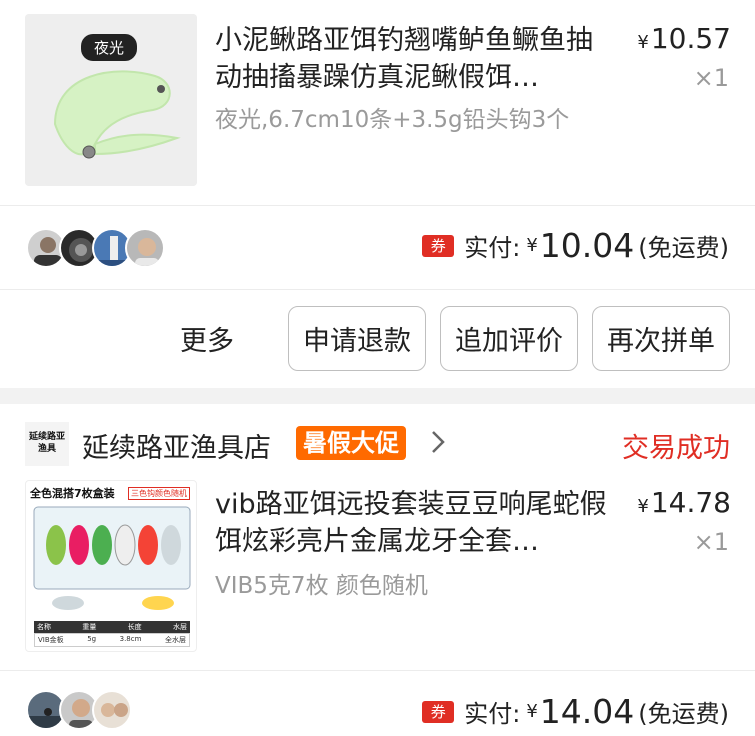  Describe the element at coordinates (587, 245) in the screenshot. I see `paid-amount: 10.04` at that location.